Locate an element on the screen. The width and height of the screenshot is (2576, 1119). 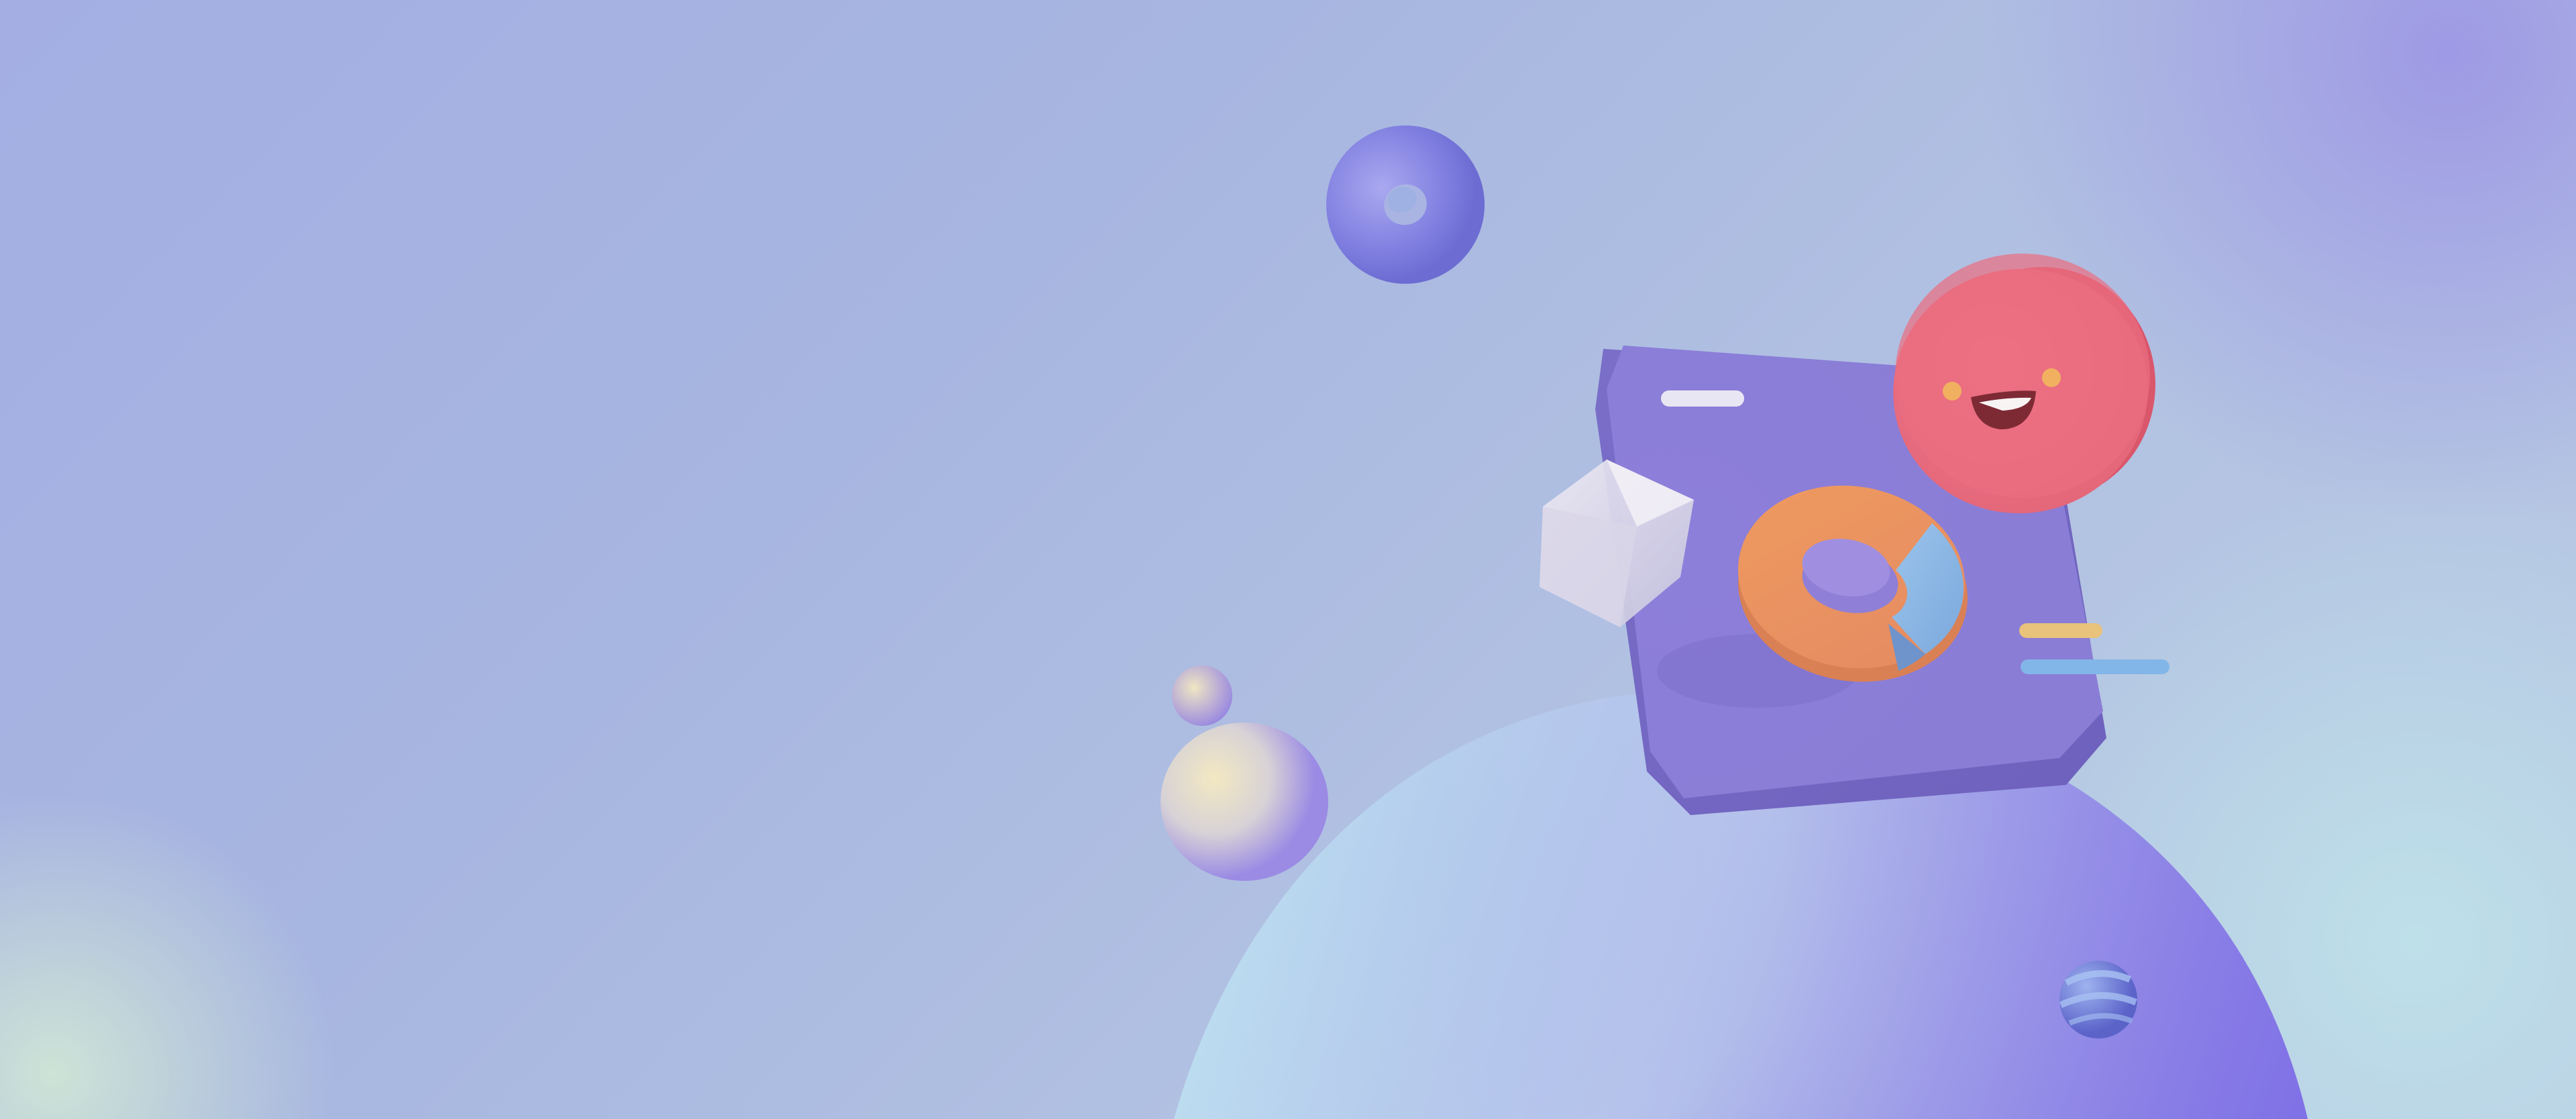
accent-line-yellow is located at coordinates (2060, 631).